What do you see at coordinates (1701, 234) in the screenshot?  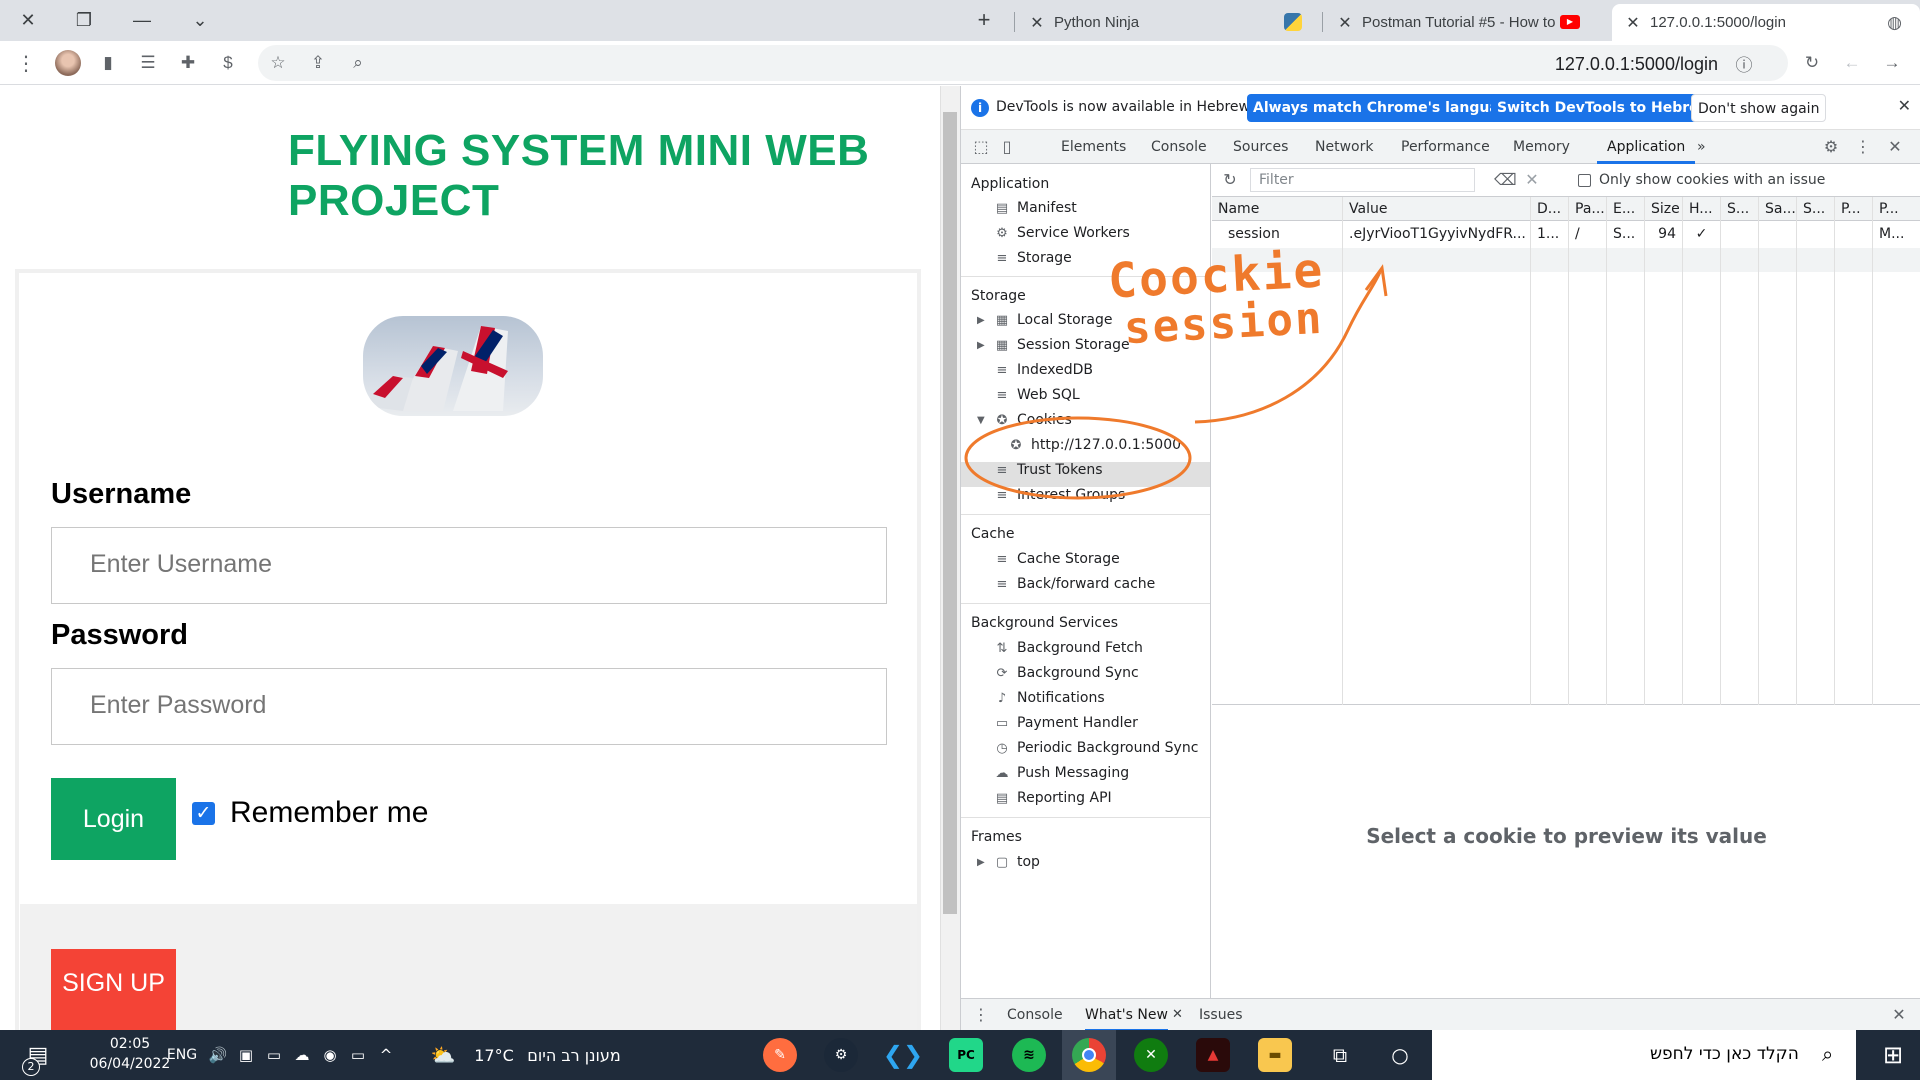 I see `cookie-httponly-cell: ✓` at bounding box center [1701, 234].